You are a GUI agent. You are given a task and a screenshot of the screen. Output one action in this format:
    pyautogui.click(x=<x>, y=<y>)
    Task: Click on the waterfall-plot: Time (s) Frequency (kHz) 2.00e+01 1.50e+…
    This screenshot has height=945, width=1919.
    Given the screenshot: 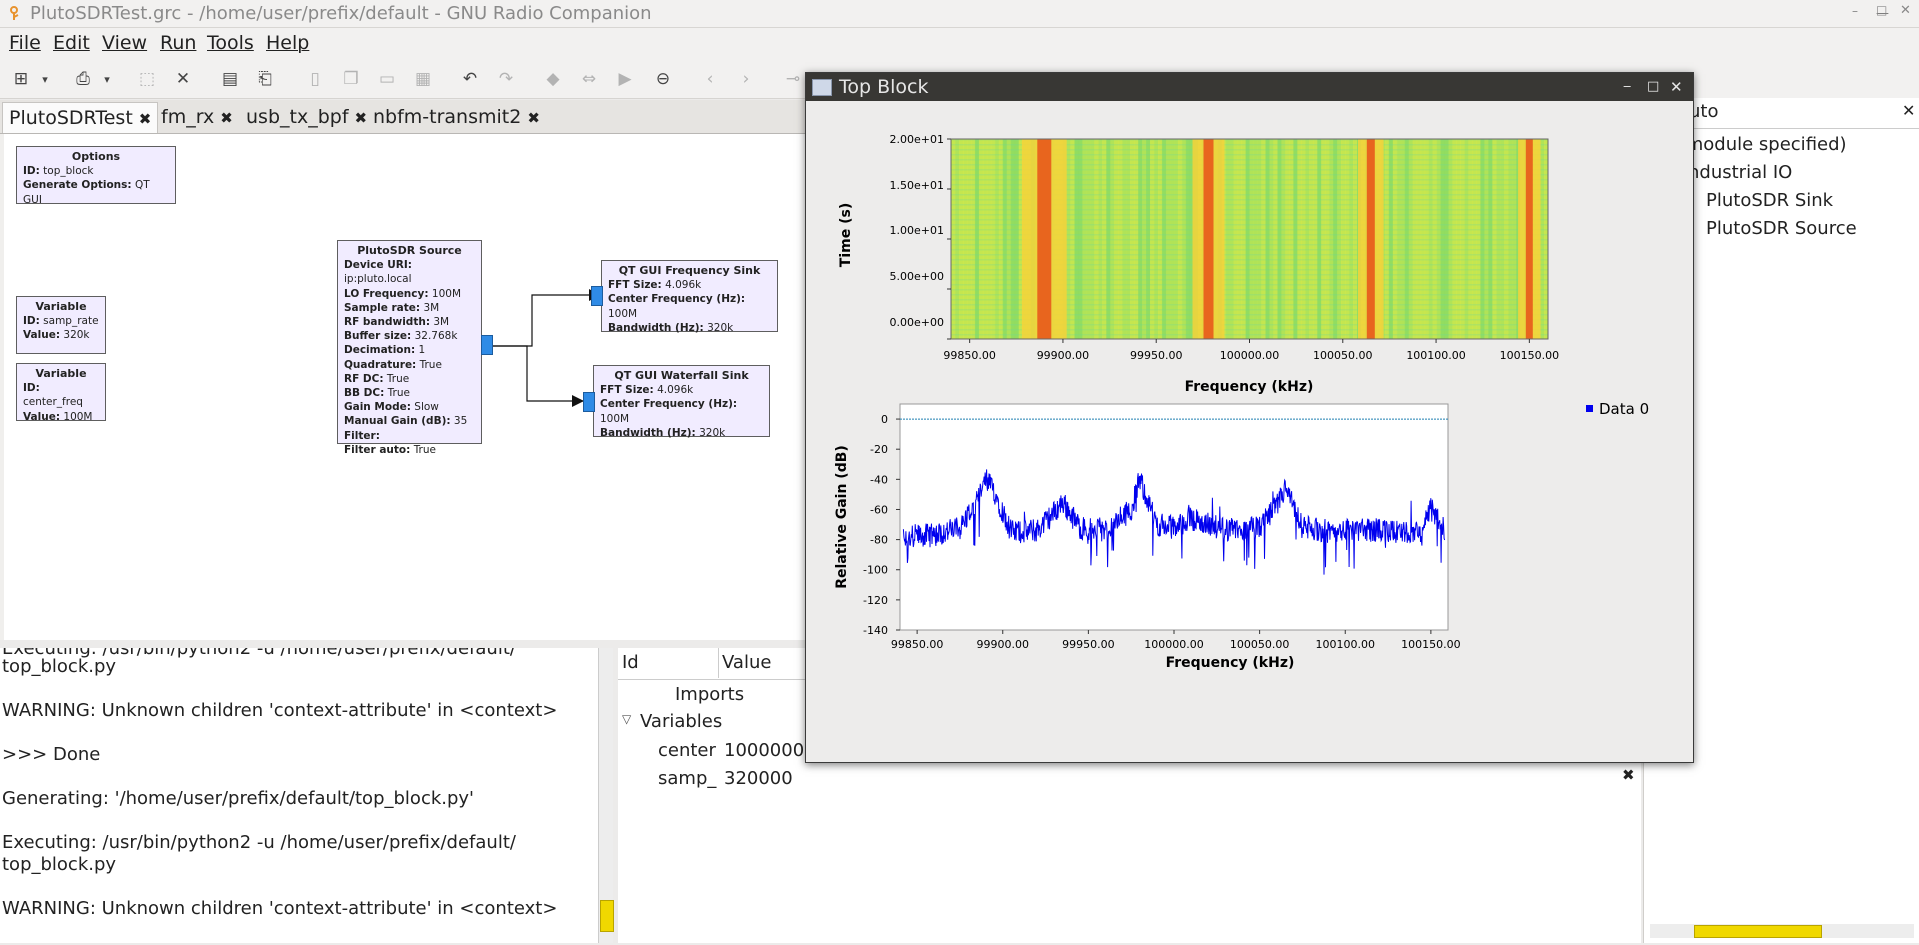 What is the action you would take?
    pyautogui.click(x=1249, y=251)
    